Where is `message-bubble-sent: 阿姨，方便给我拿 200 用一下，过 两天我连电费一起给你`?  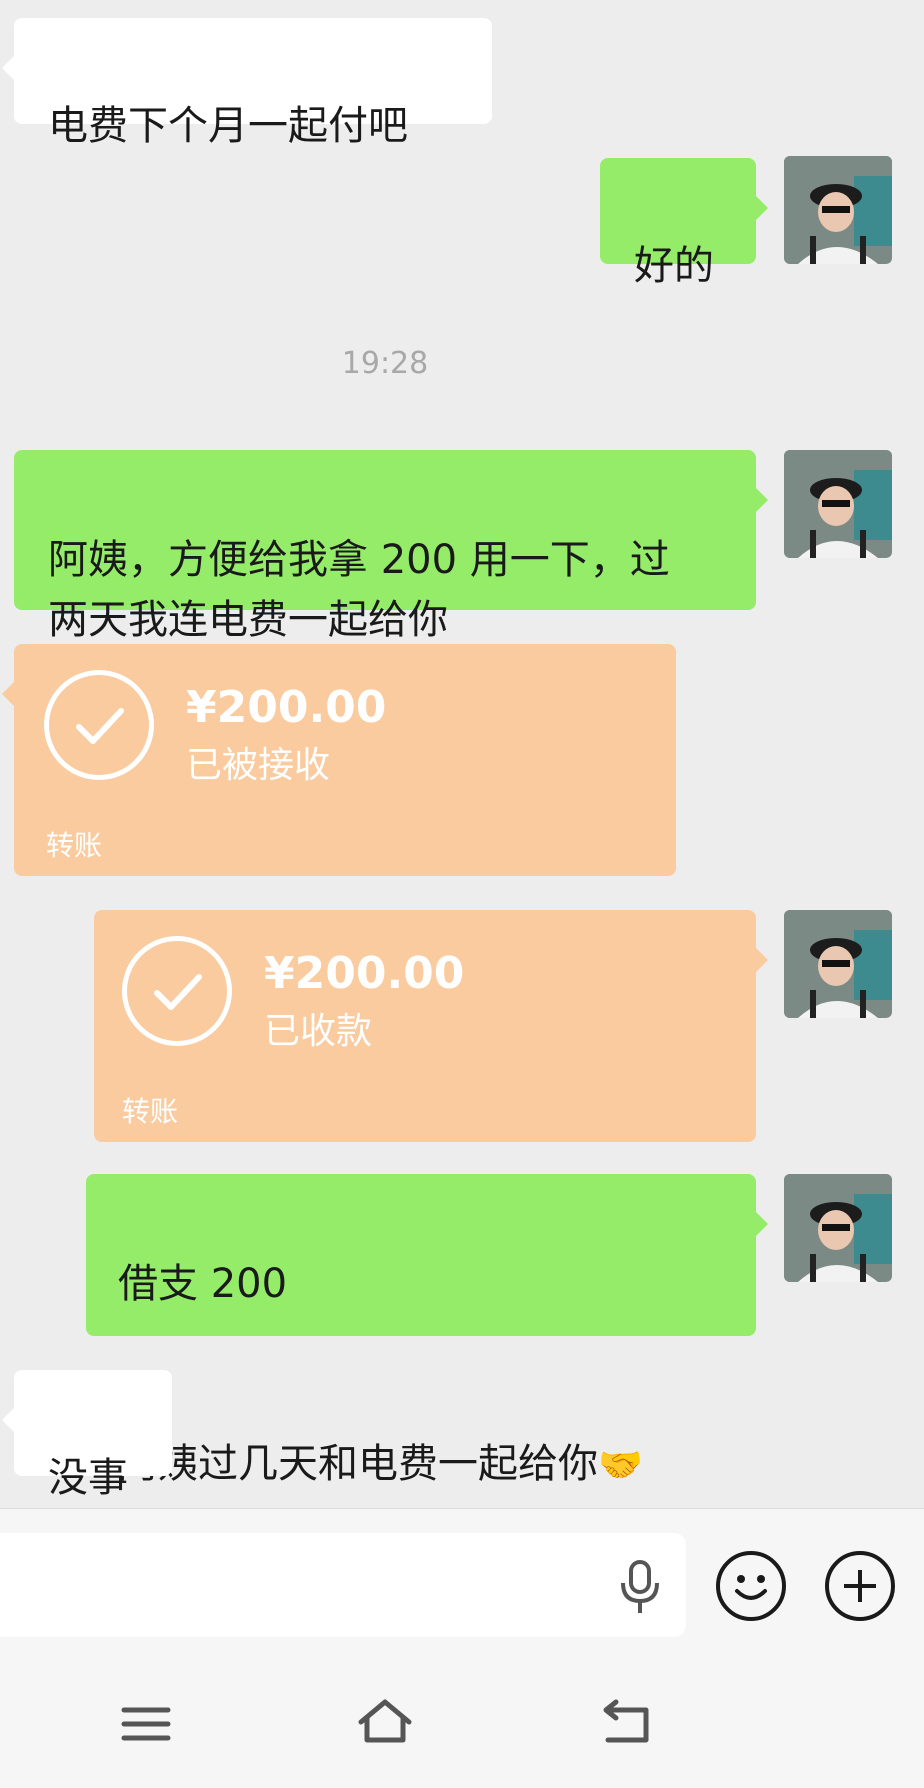
message-bubble-sent: 阿姨，方便给我拿 200 用一下，过 两天我连电费一起给你 is located at coordinates (391, 546).